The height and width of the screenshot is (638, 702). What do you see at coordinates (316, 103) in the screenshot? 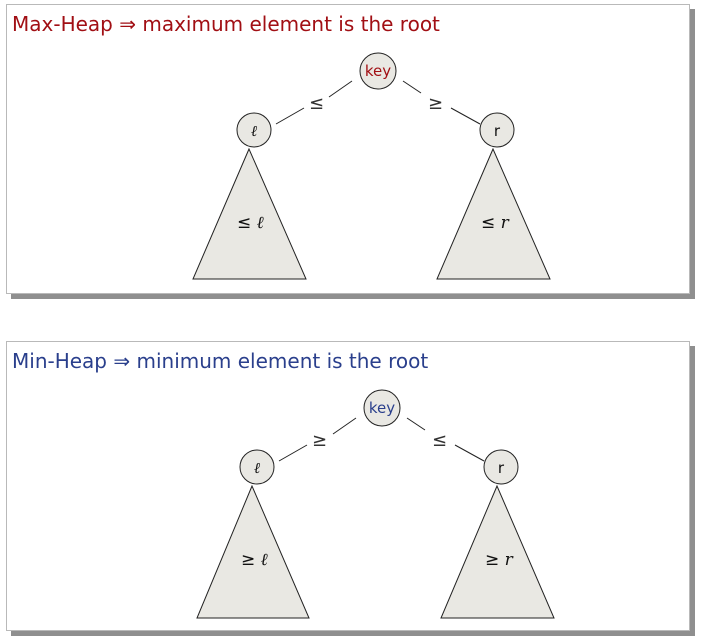
I see `left-edge-relation: ≤` at bounding box center [316, 103].